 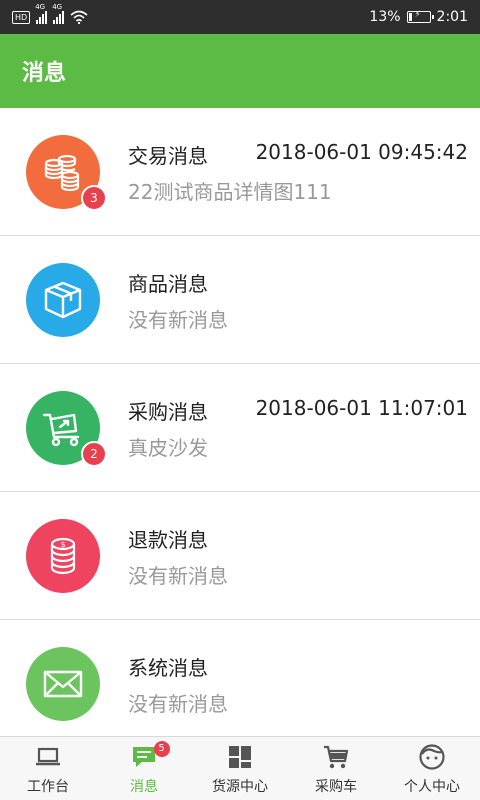 I want to click on message-item-system: 系统消息 没有新消息, so click(x=240, y=678).